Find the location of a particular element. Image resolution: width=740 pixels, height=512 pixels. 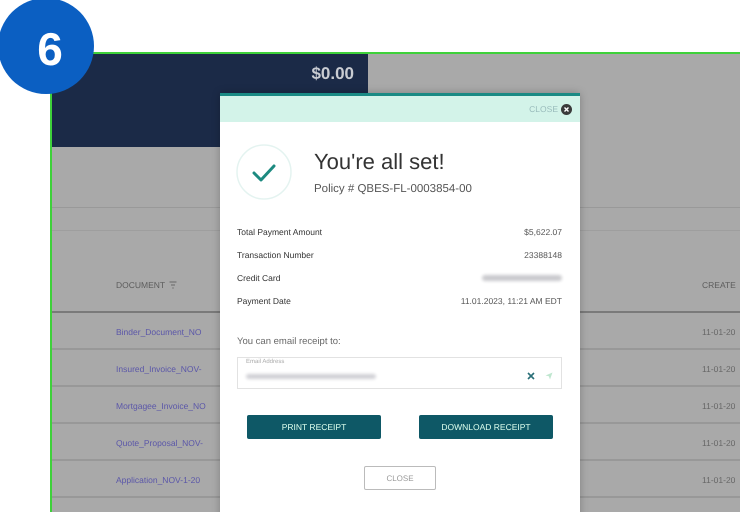

filter-icon is located at coordinates (173, 285).